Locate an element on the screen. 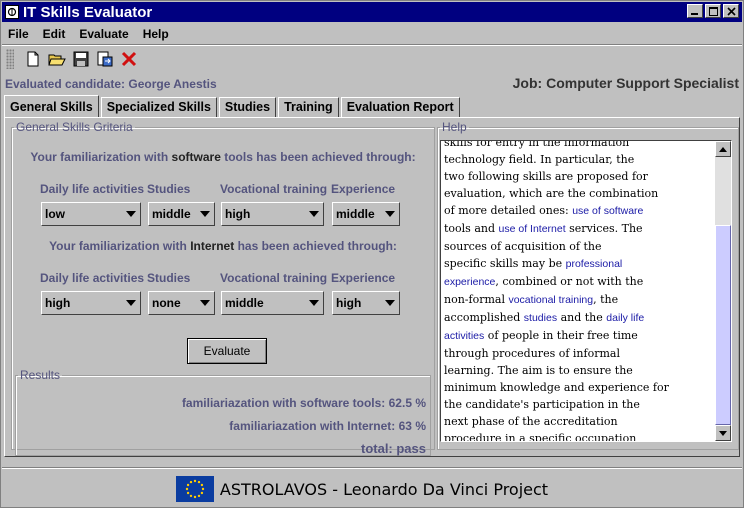  help-text-run: services. The is located at coordinates (604, 228).